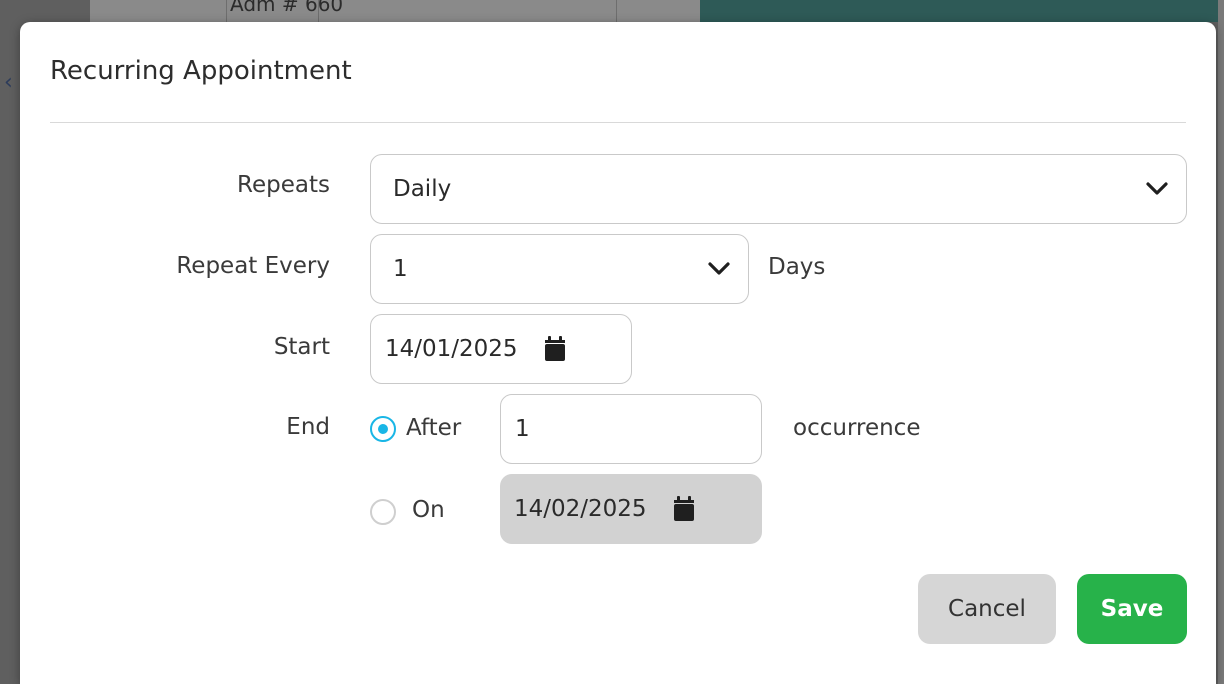 The image size is (1224, 684). What do you see at coordinates (618, 122) in the screenshot?
I see `title-divider` at bounding box center [618, 122].